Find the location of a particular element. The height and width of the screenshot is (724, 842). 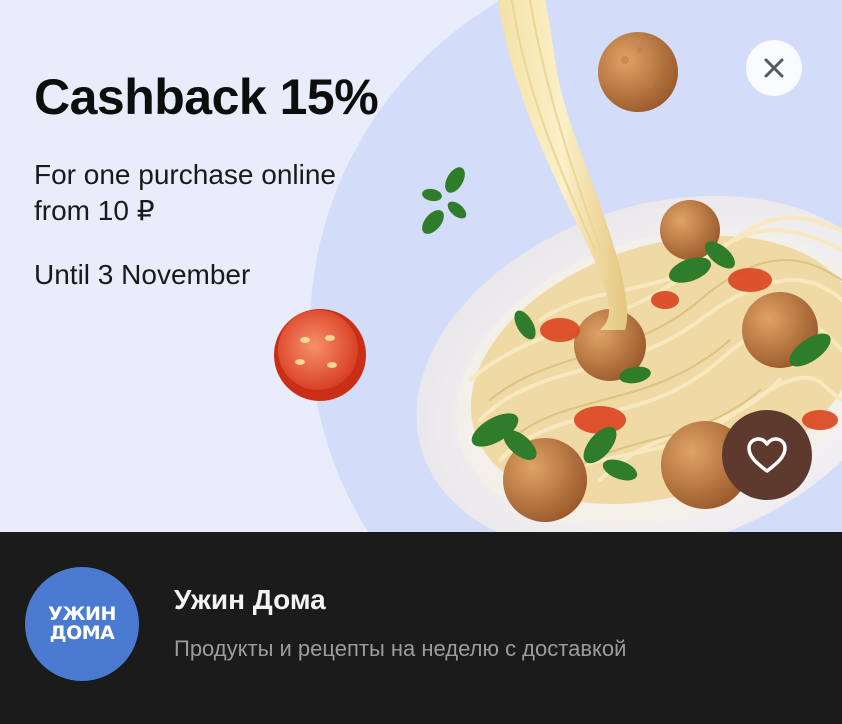

close-button is located at coordinates (774, 68).